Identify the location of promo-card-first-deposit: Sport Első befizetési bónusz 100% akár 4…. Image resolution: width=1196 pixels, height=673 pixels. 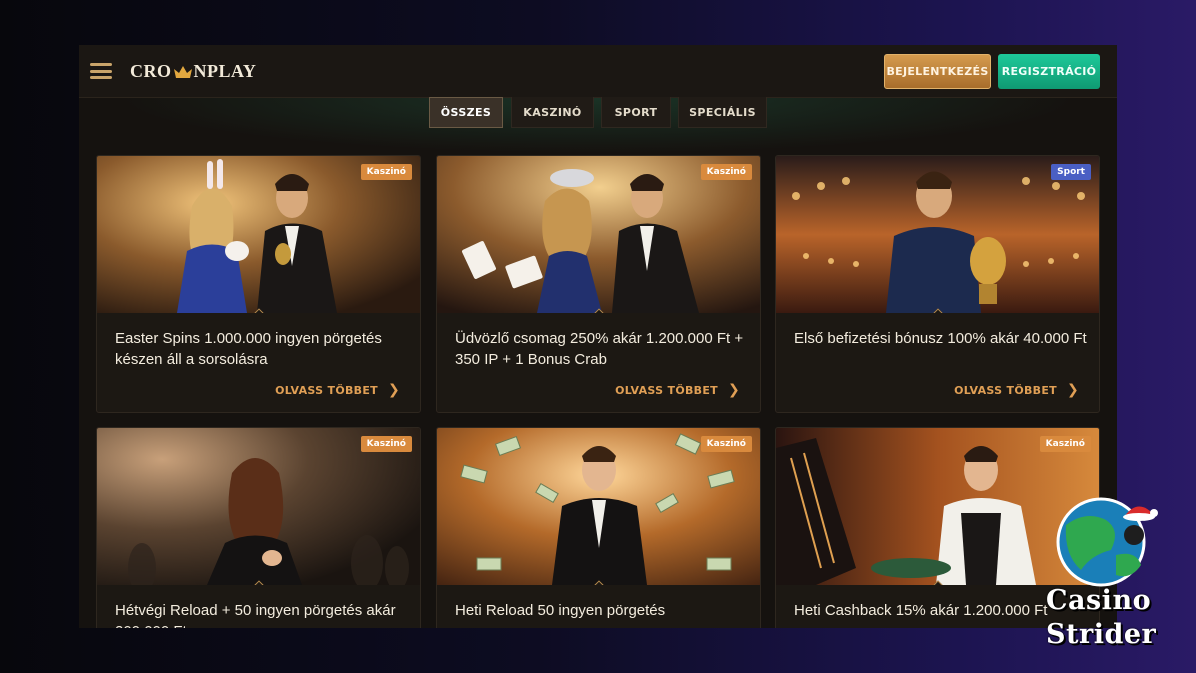
(937, 284).